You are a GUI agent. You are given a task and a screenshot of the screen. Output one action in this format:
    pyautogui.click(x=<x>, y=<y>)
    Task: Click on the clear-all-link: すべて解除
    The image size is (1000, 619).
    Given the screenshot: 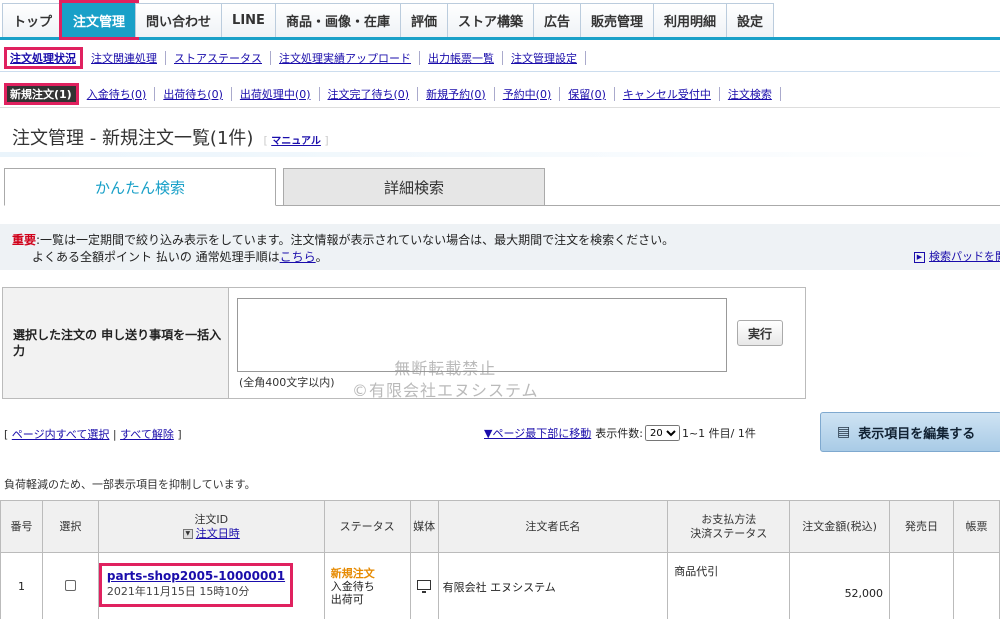 What is the action you would take?
    pyautogui.click(x=147, y=434)
    